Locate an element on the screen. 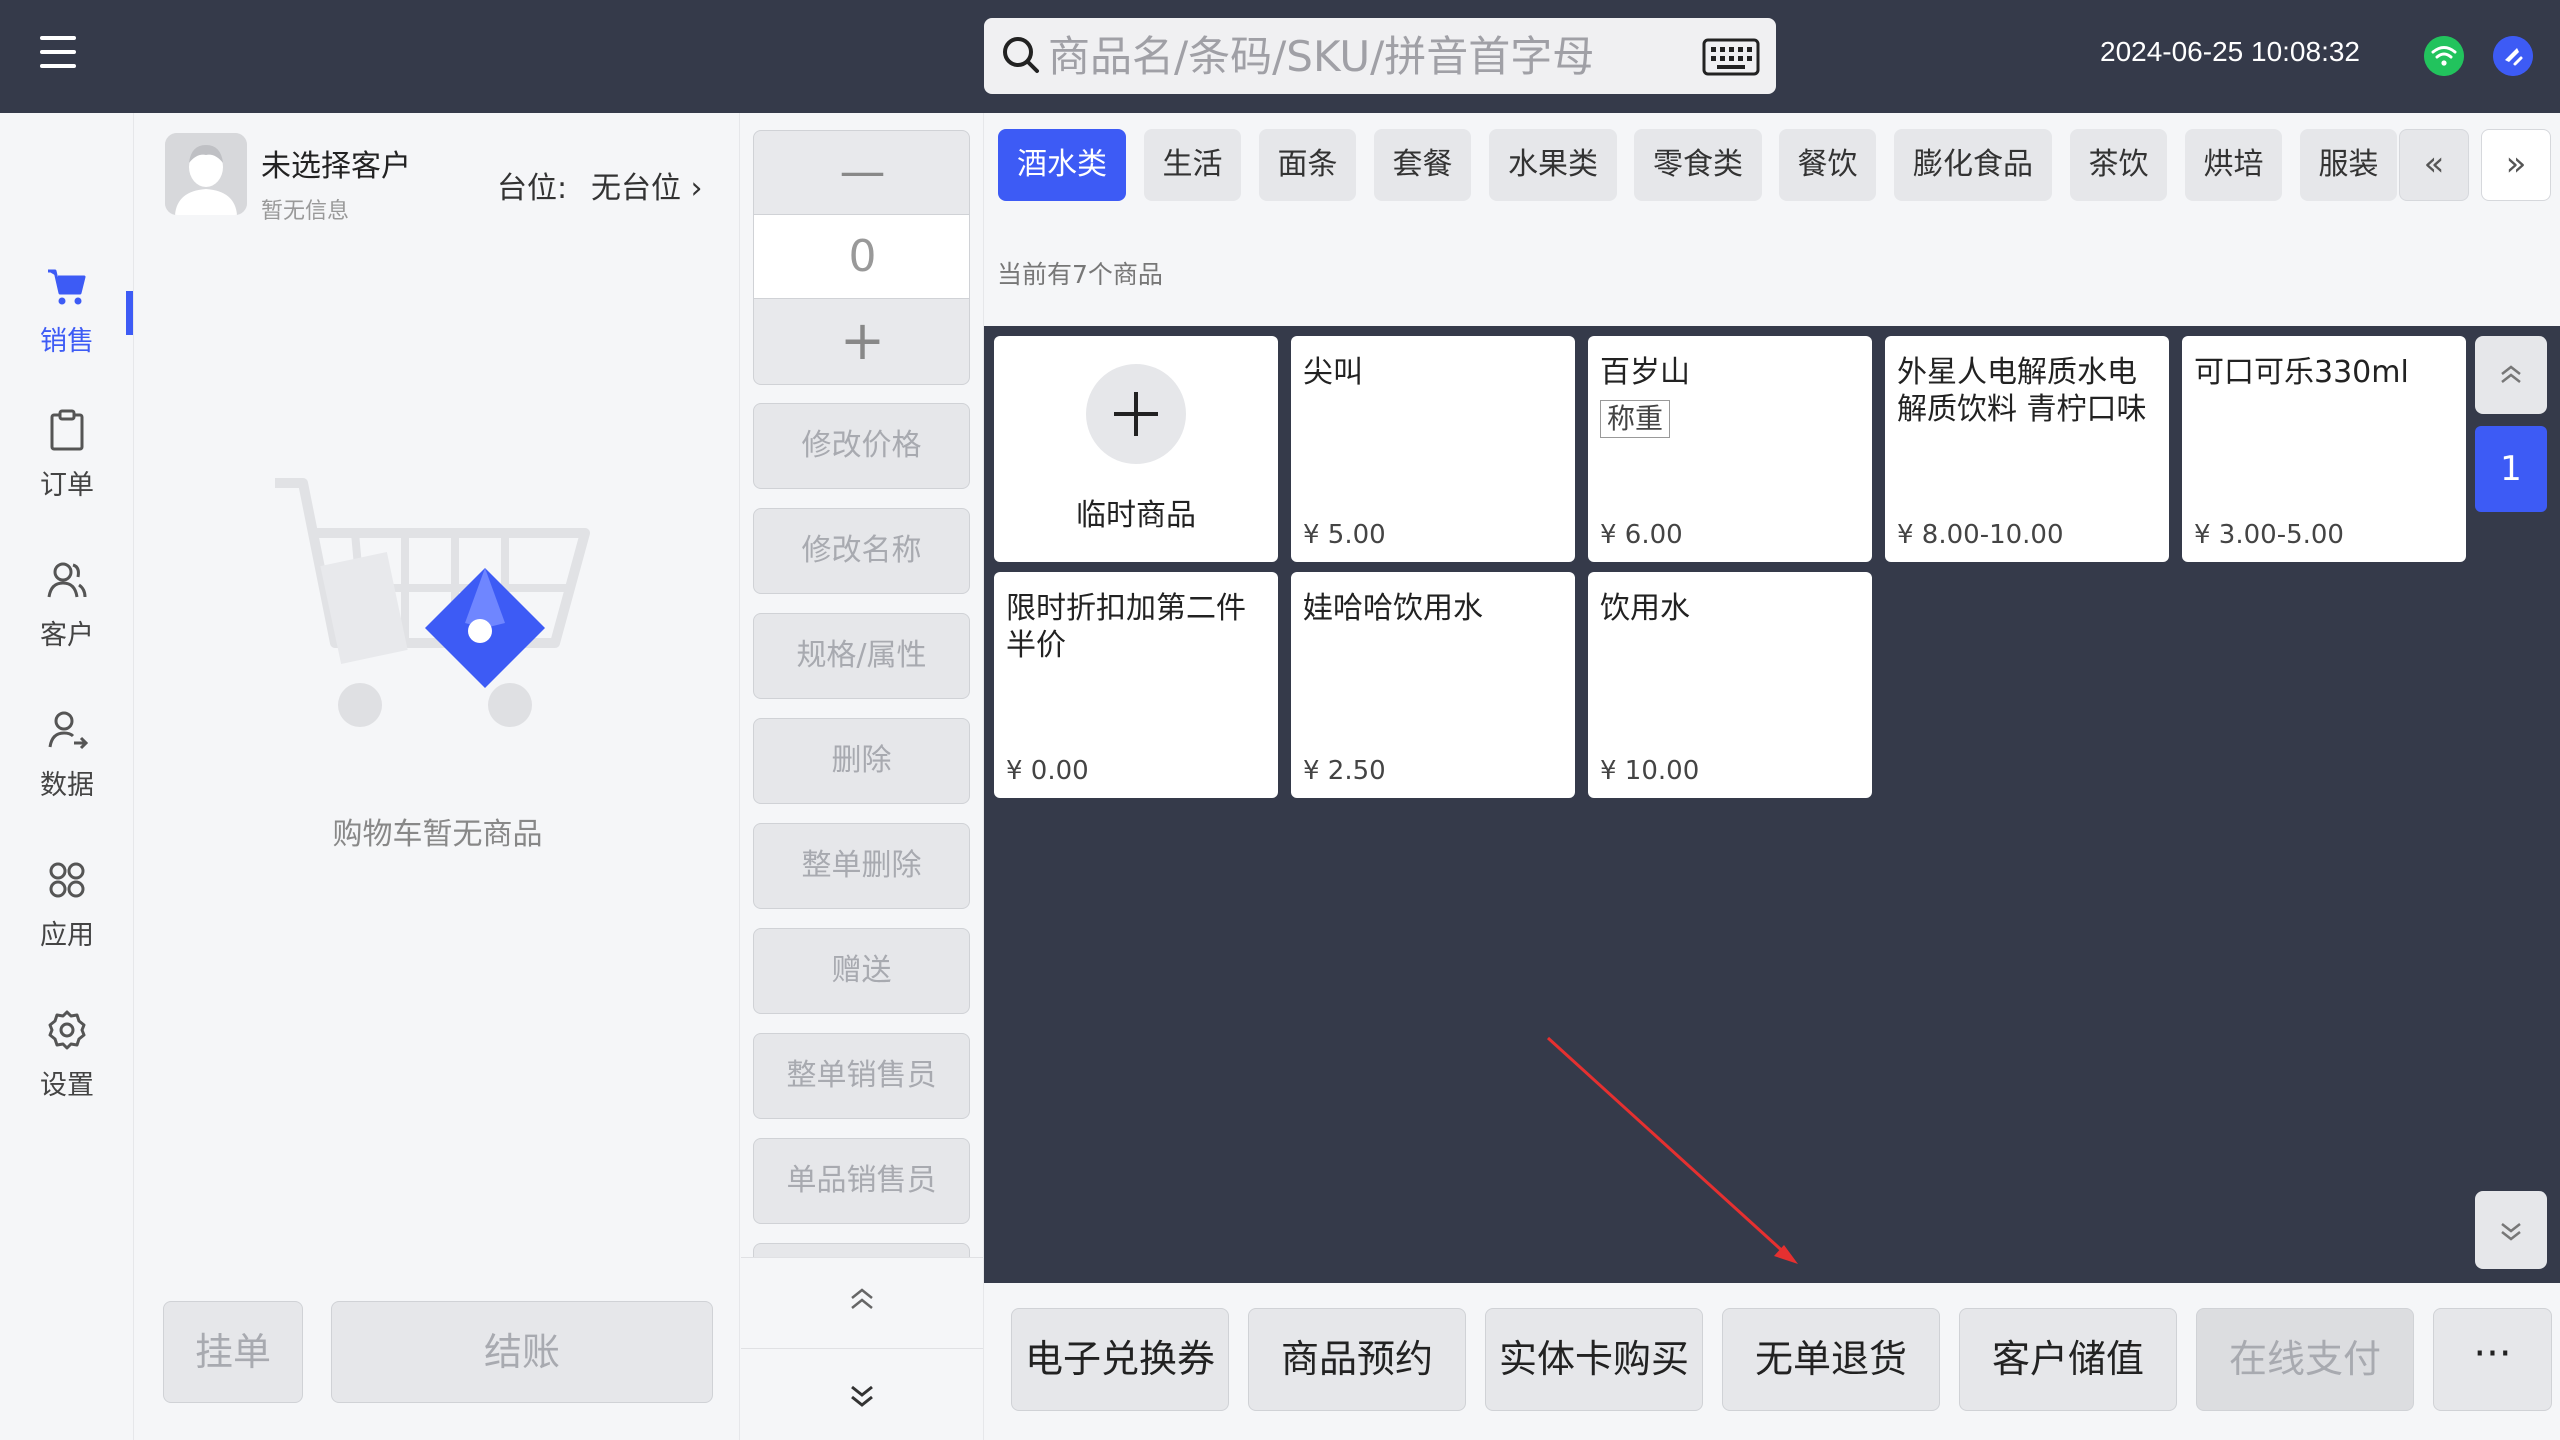 The image size is (2560, 1440). delete-order-button: 整单删除 is located at coordinates (861, 866).